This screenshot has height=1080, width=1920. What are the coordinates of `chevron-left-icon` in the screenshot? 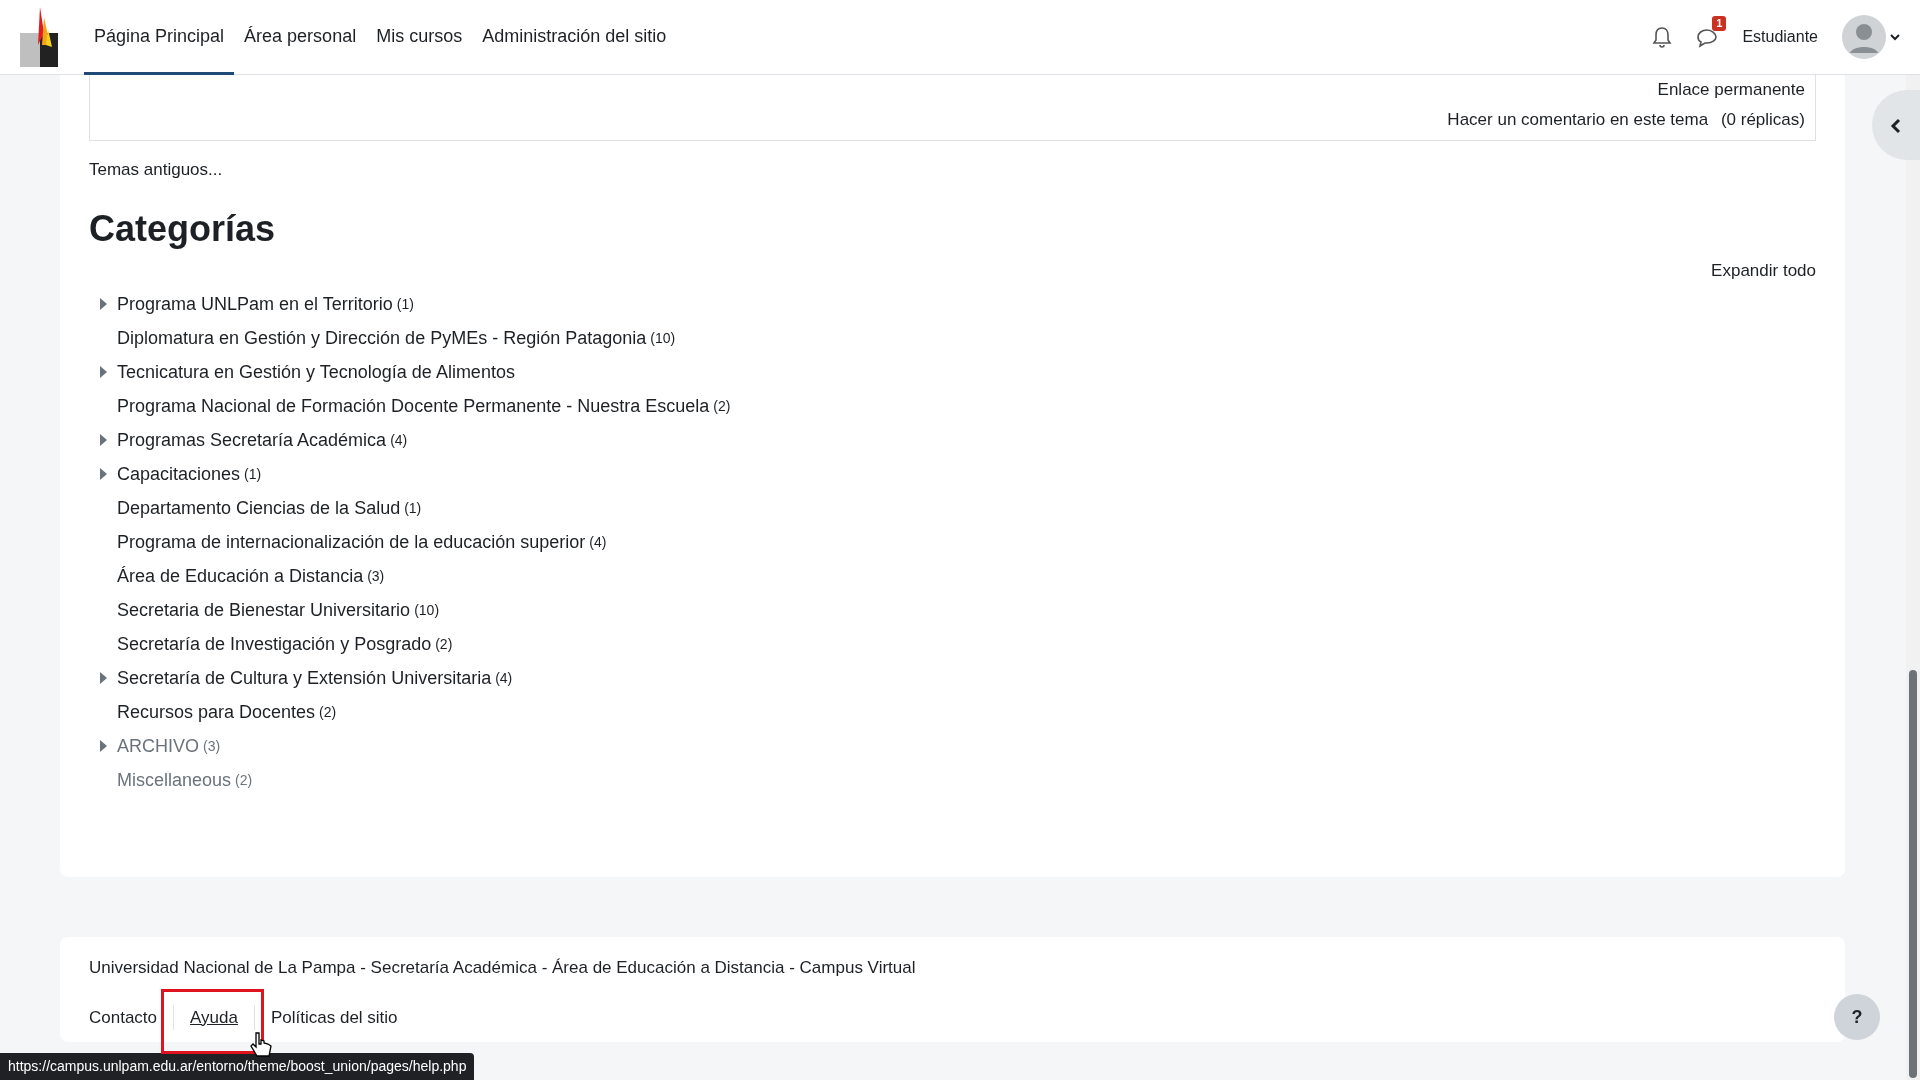 It's located at (1896, 125).